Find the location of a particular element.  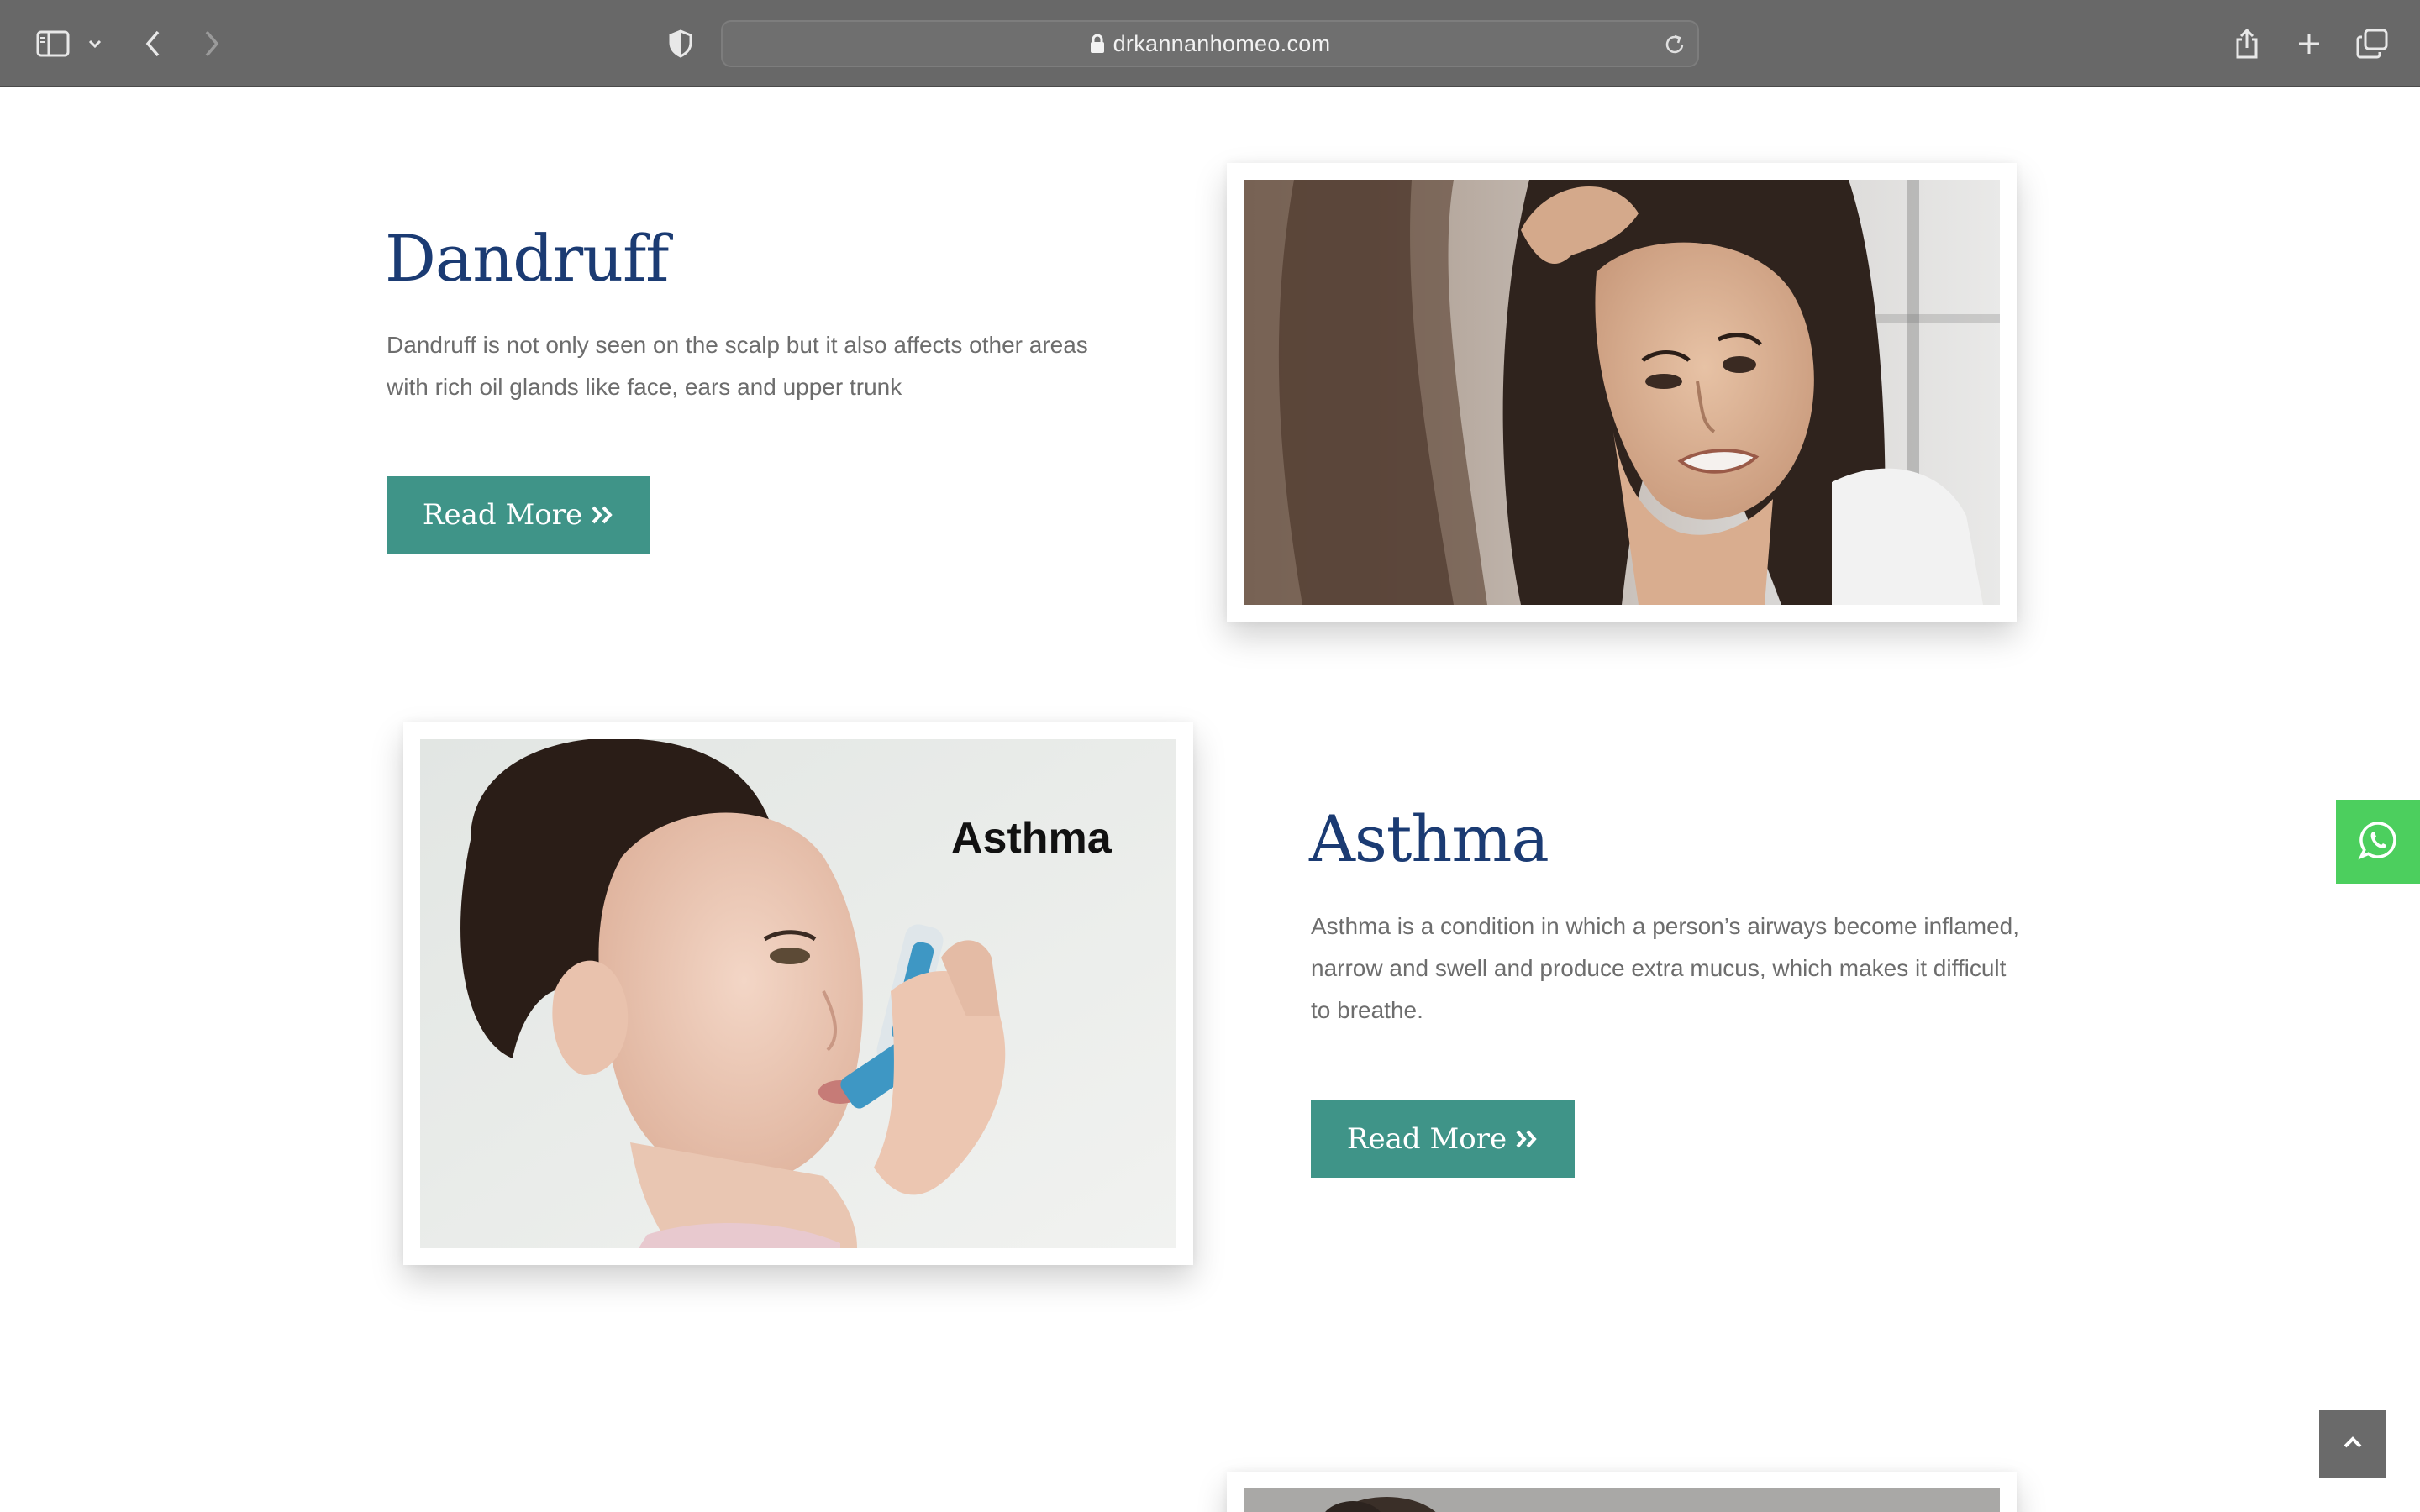

browser-toolbar: drkannanhomeo.com is located at coordinates (1210, 43).